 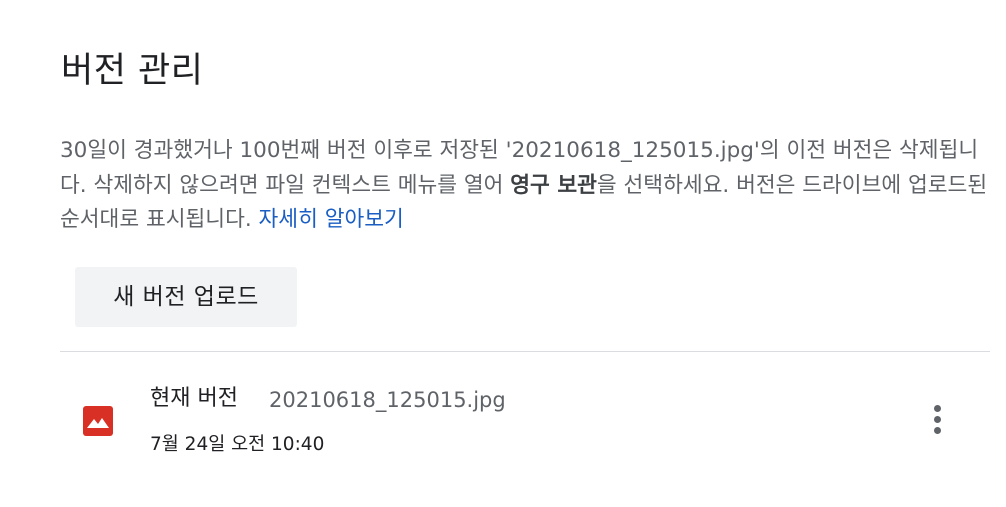 What do you see at coordinates (387, 400) in the screenshot?
I see `version-filename: 20210618_125015.jpg` at bounding box center [387, 400].